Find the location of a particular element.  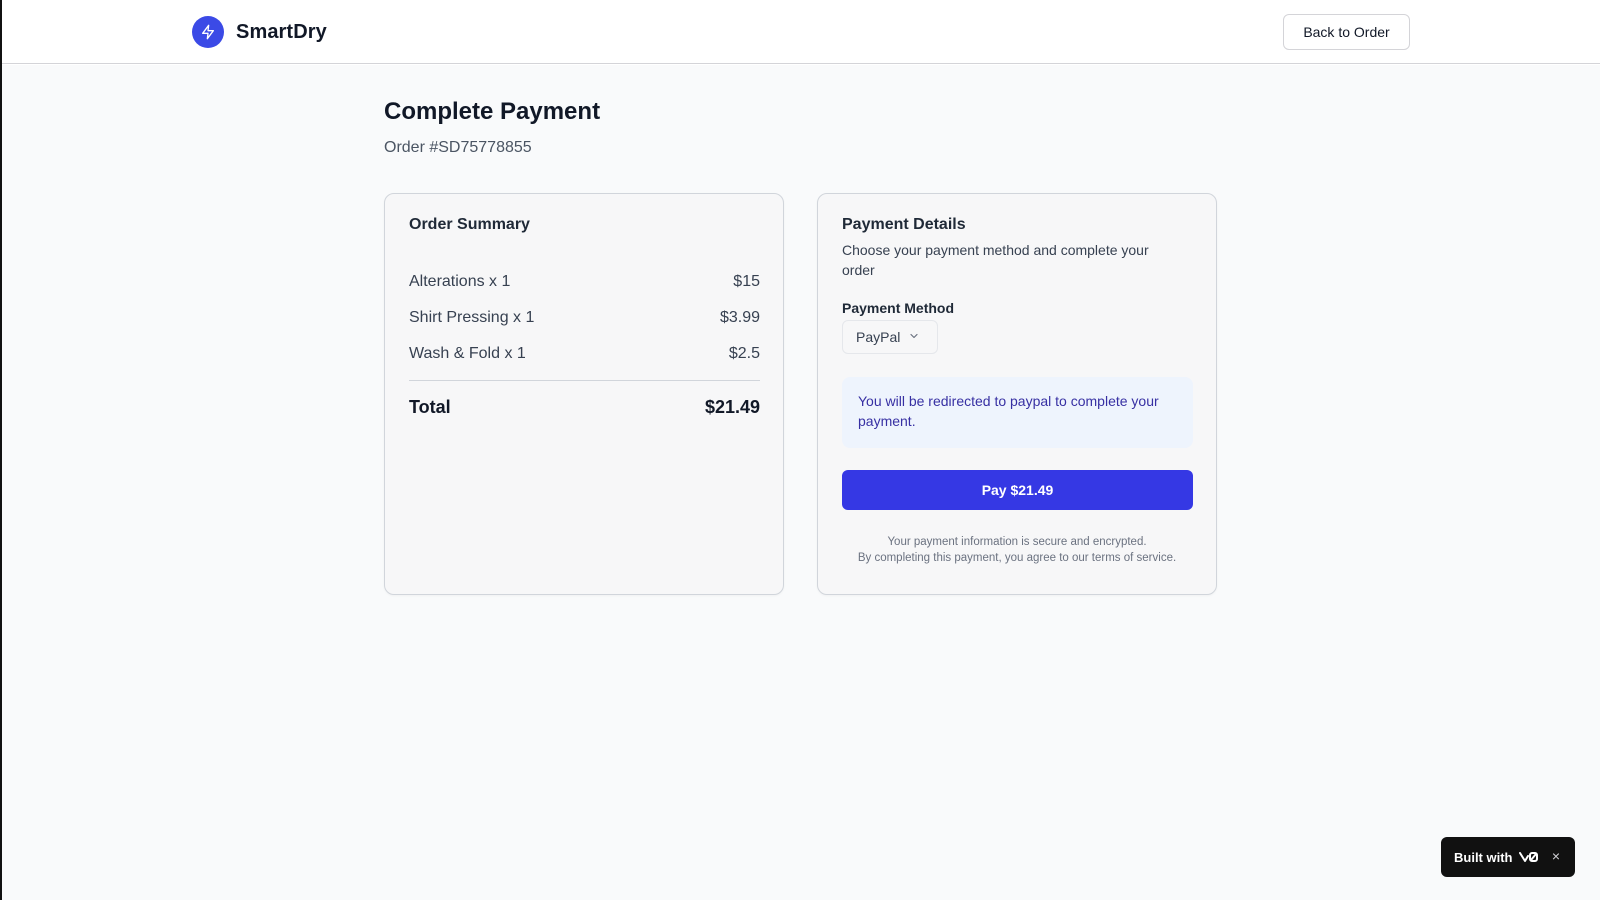

total-row: Total $21.49 is located at coordinates (584, 407).